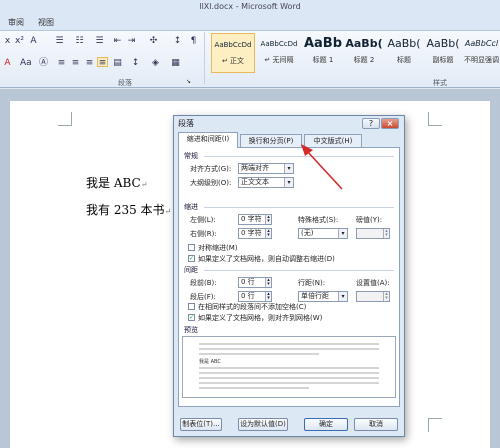  Describe the element at coordinates (204, 58) in the screenshot. I see `group-separator` at that location.